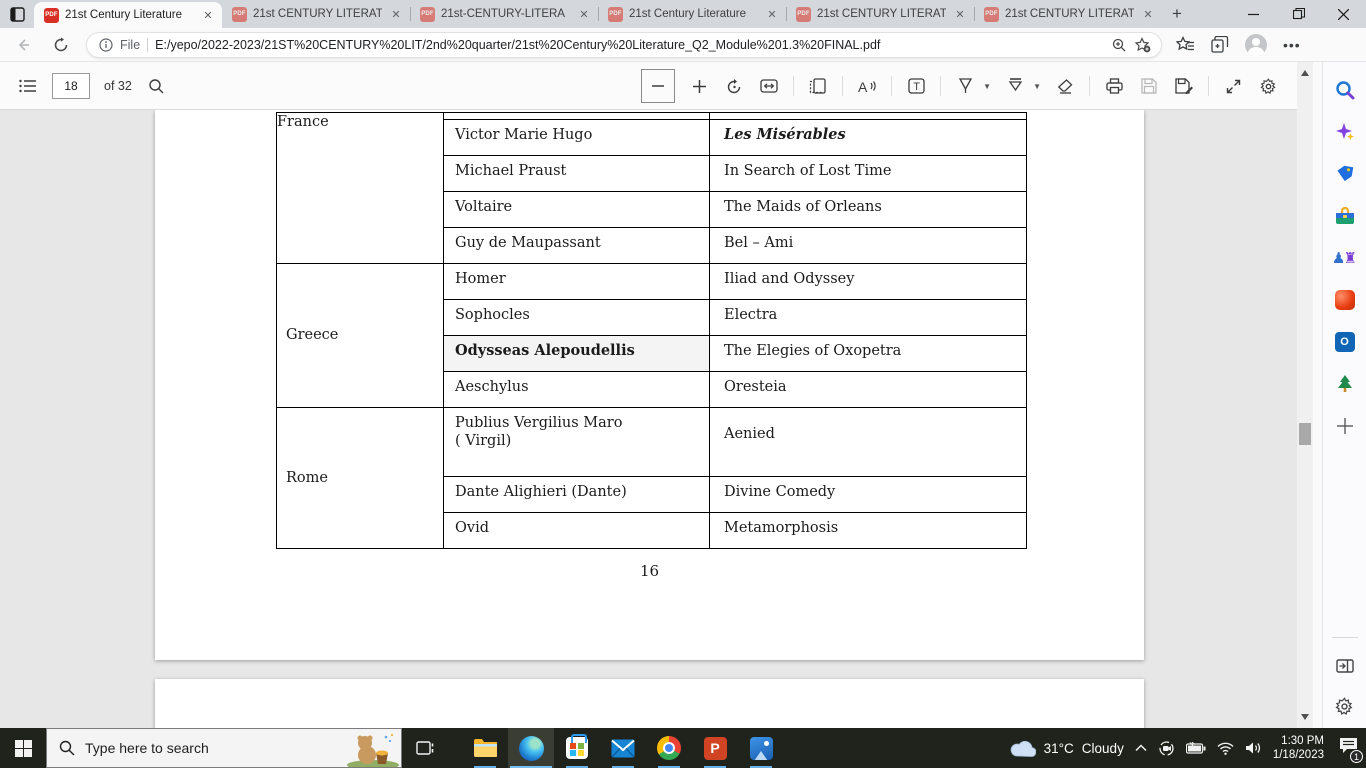  What do you see at coordinates (1345, 706) in the screenshot?
I see `sidebar-settings-gear-icon` at bounding box center [1345, 706].